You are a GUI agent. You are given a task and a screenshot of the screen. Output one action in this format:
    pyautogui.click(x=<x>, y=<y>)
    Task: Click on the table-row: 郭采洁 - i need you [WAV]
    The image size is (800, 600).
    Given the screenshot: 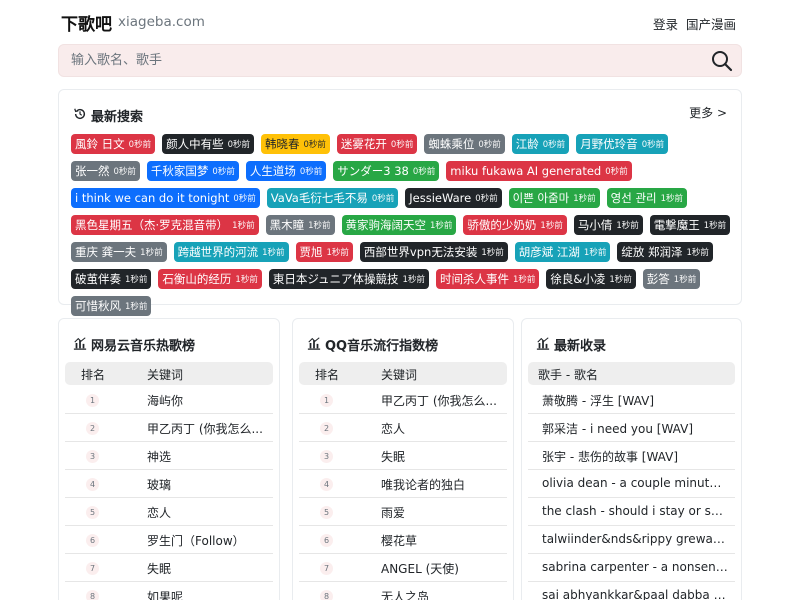 What is the action you would take?
    pyautogui.click(x=631, y=428)
    